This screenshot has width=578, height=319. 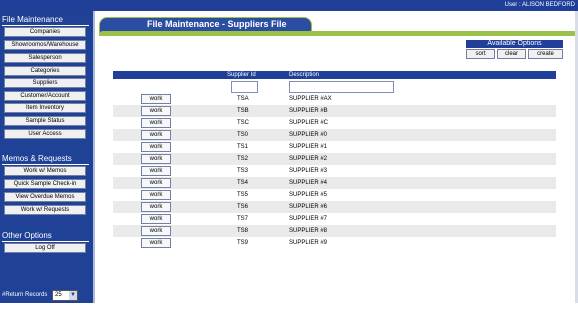 What do you see at coordinates (65, 295) in the screenshot?
I see `return-records-select: 25 ▼` at bounding box center [65, 295].